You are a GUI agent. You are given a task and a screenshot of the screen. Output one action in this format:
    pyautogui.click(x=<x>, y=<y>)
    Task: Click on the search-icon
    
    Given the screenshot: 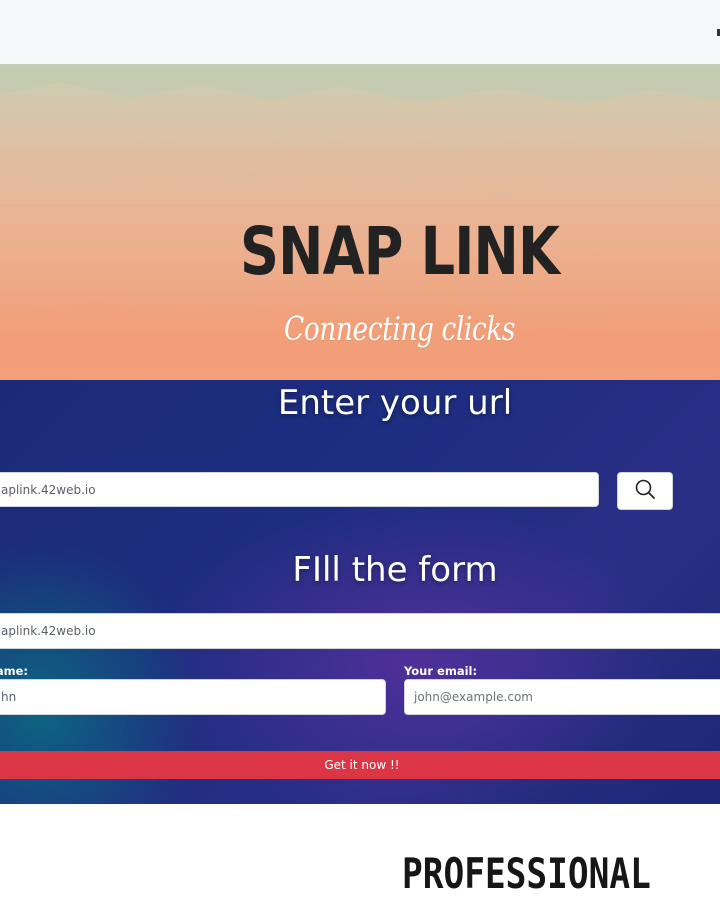 What is the action you would take?
    pyautogui.click(x=645, y=491)
    